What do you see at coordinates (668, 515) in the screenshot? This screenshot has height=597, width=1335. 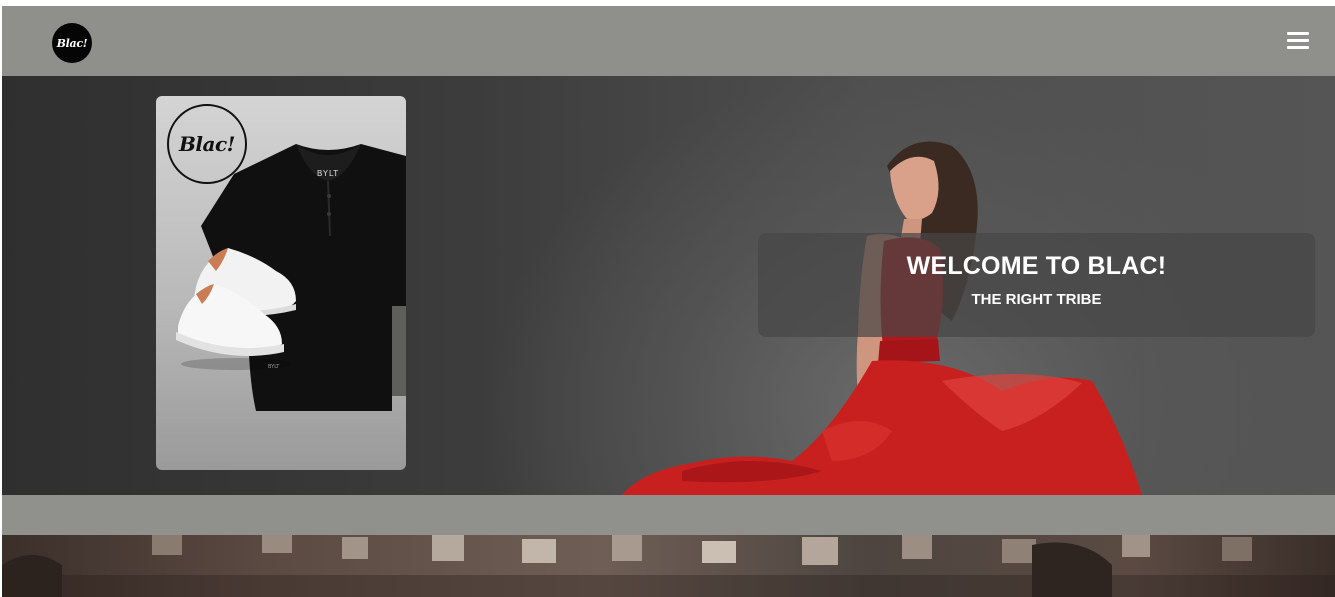 I see `section-divider` at bounding box center [668, 515].